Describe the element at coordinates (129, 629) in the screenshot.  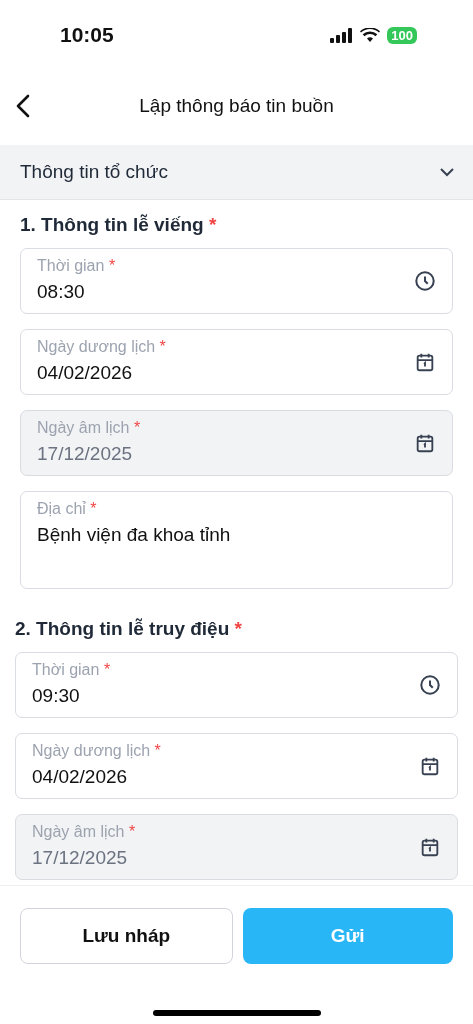
I see `section-title: 2. Thông tin lễ truy điệu *` at that location.